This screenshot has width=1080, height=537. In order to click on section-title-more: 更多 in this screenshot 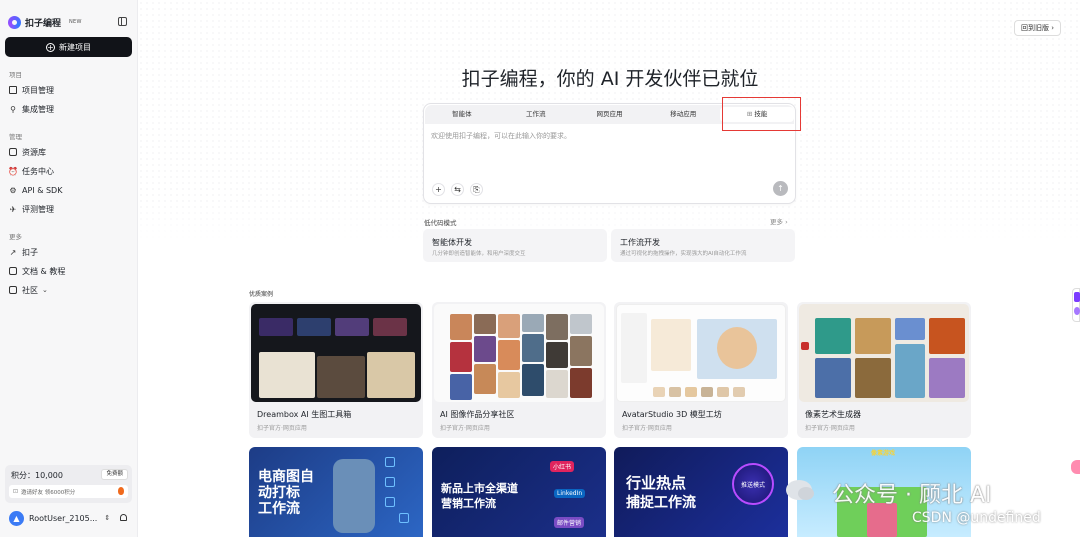, I will do `click(15, 237)`.